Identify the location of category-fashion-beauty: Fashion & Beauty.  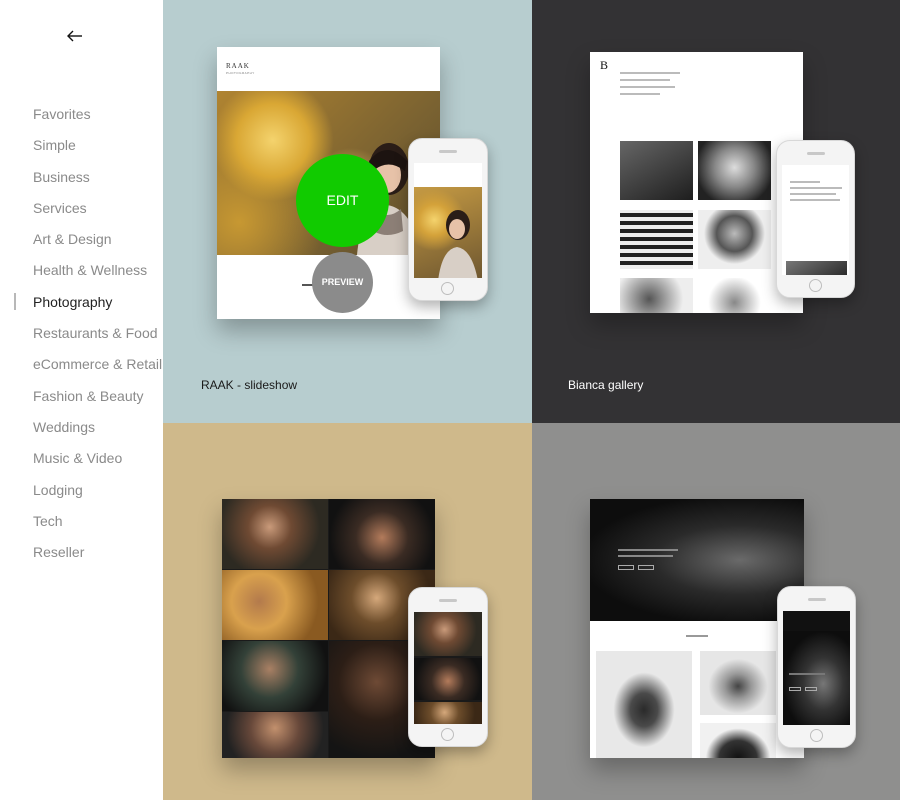
(81, 398).